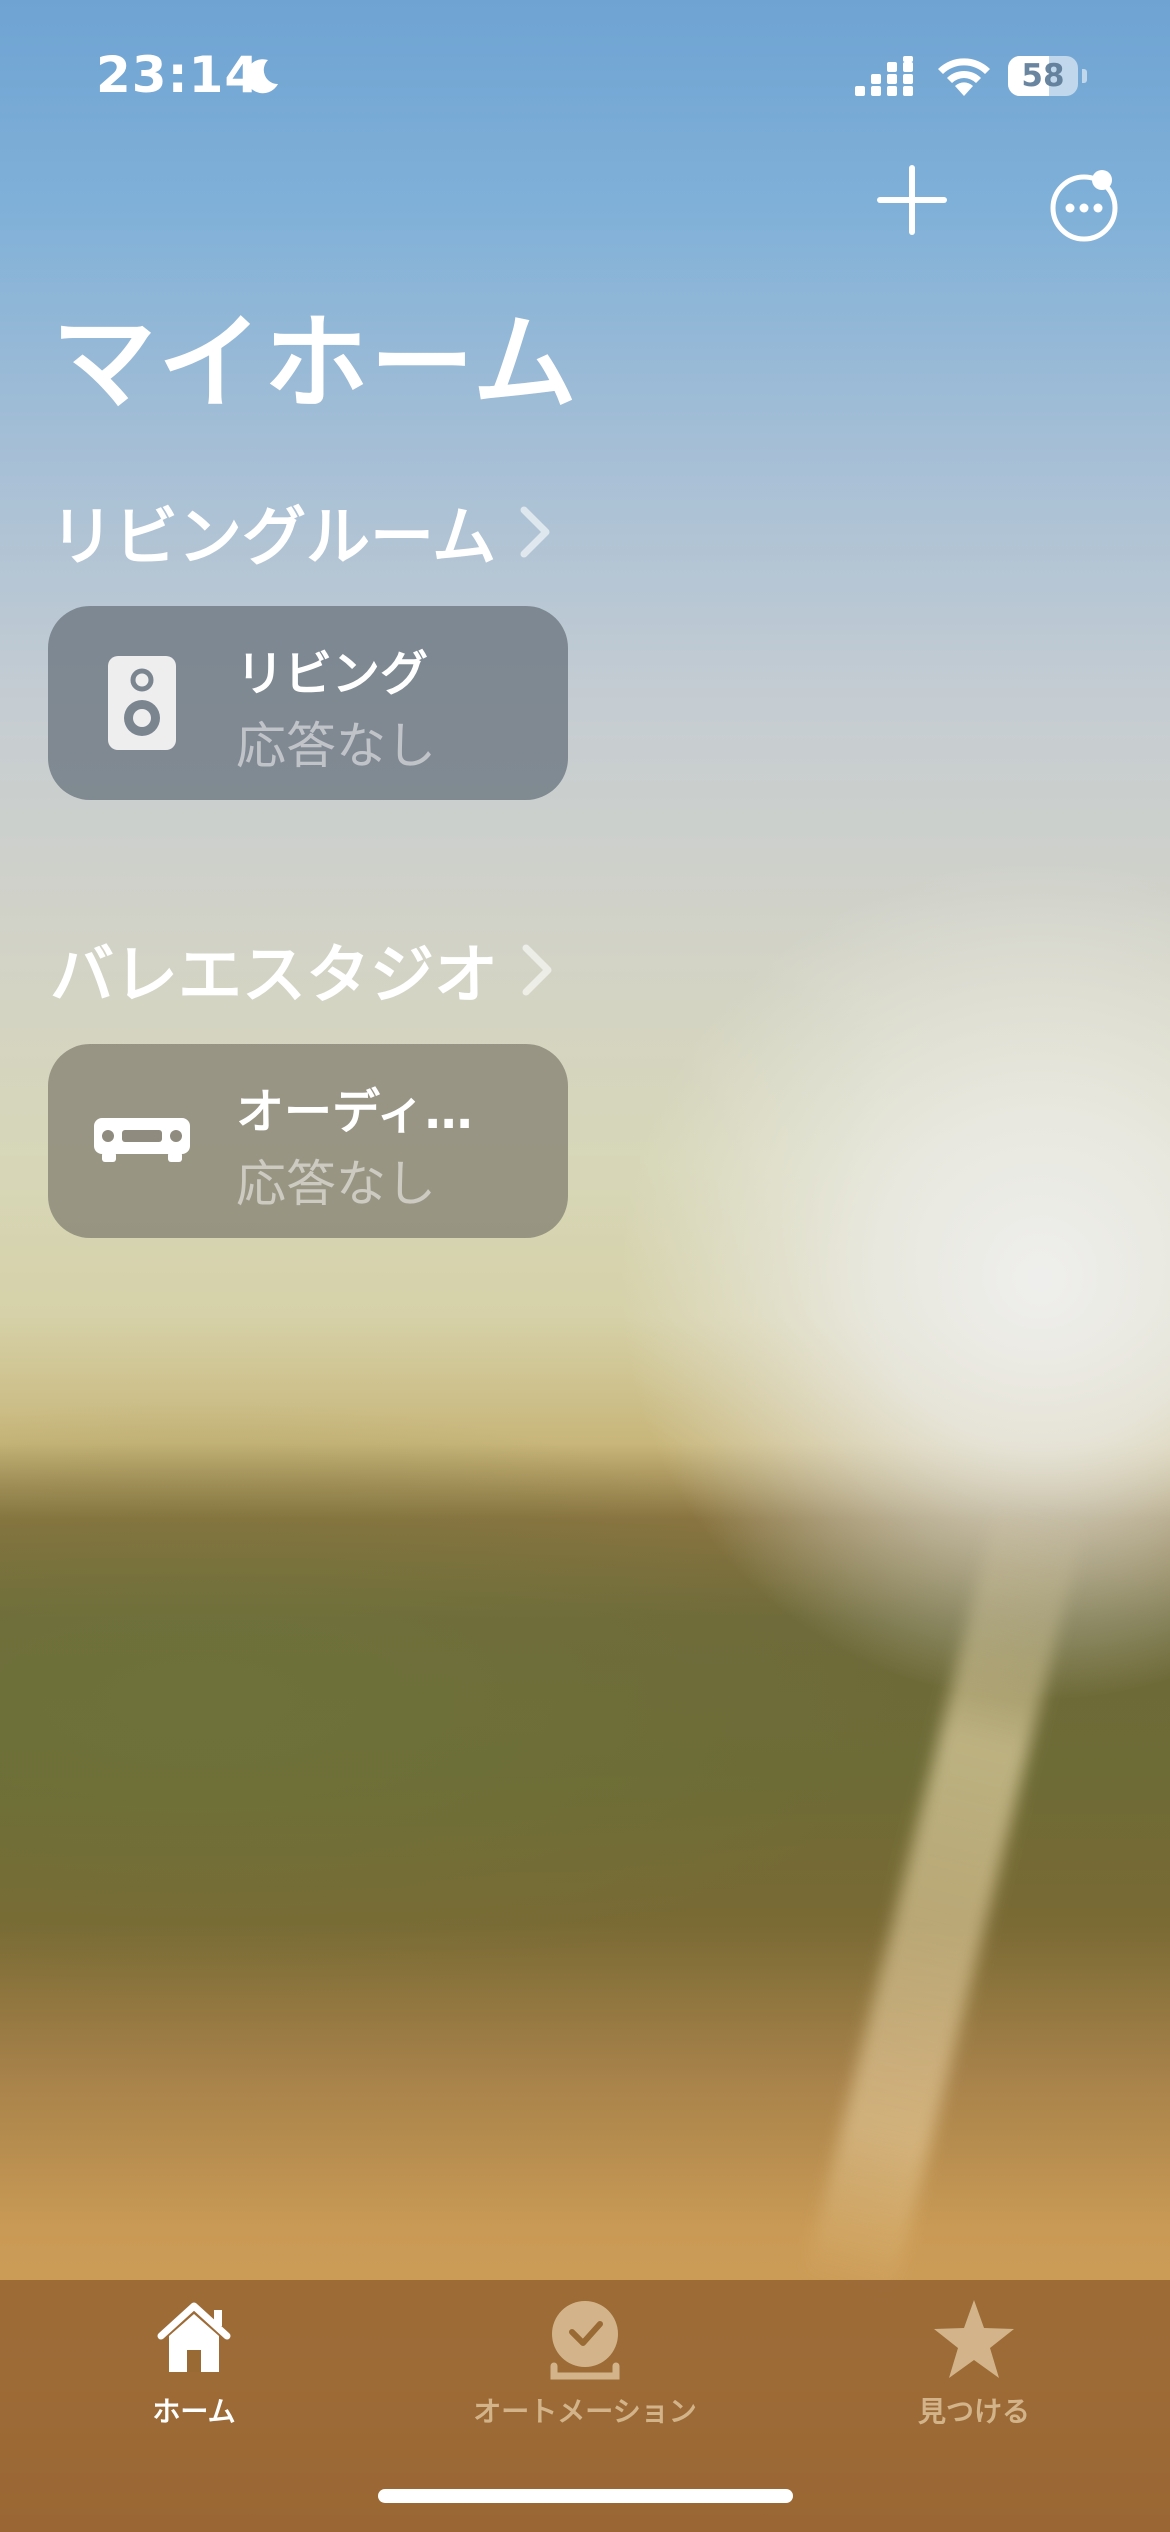 The image size is (1170, 2532). What do you see at coordinates (261, 76) in the screenshot?
I see `focus-moon-icon` at bounding box center [261, 76].